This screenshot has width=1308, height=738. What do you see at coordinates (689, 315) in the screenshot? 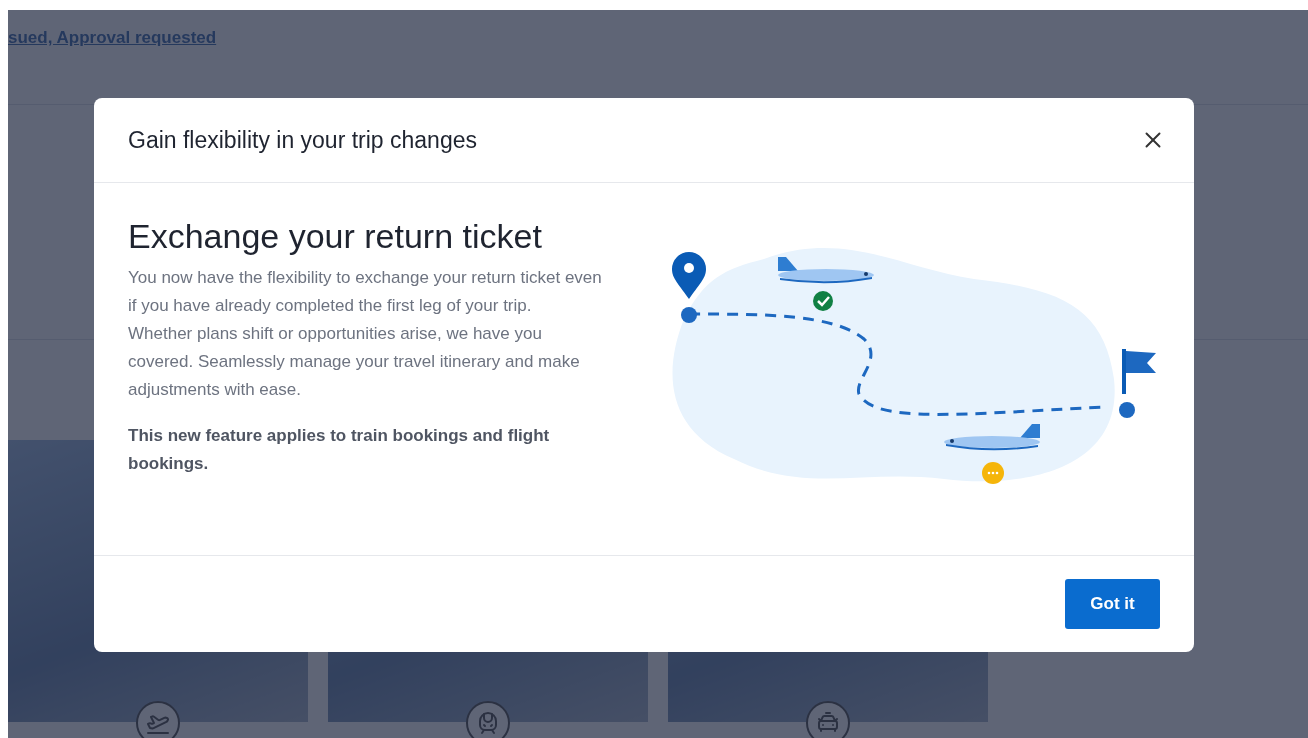
I see `start-point-icon` at bounding box center [689, 315].